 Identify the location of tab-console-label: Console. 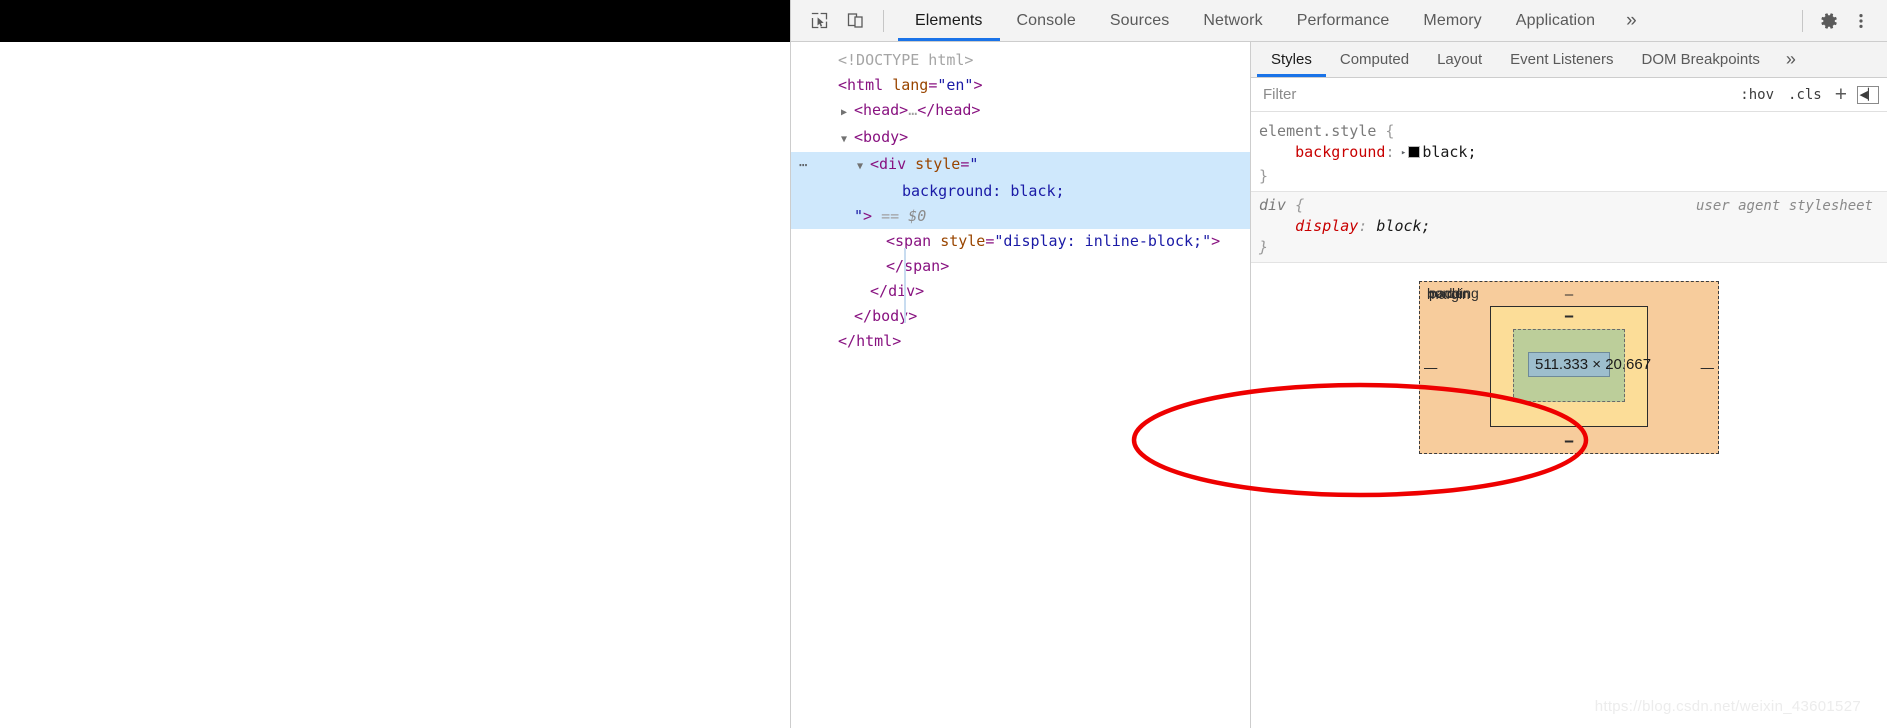
(1046, 20).